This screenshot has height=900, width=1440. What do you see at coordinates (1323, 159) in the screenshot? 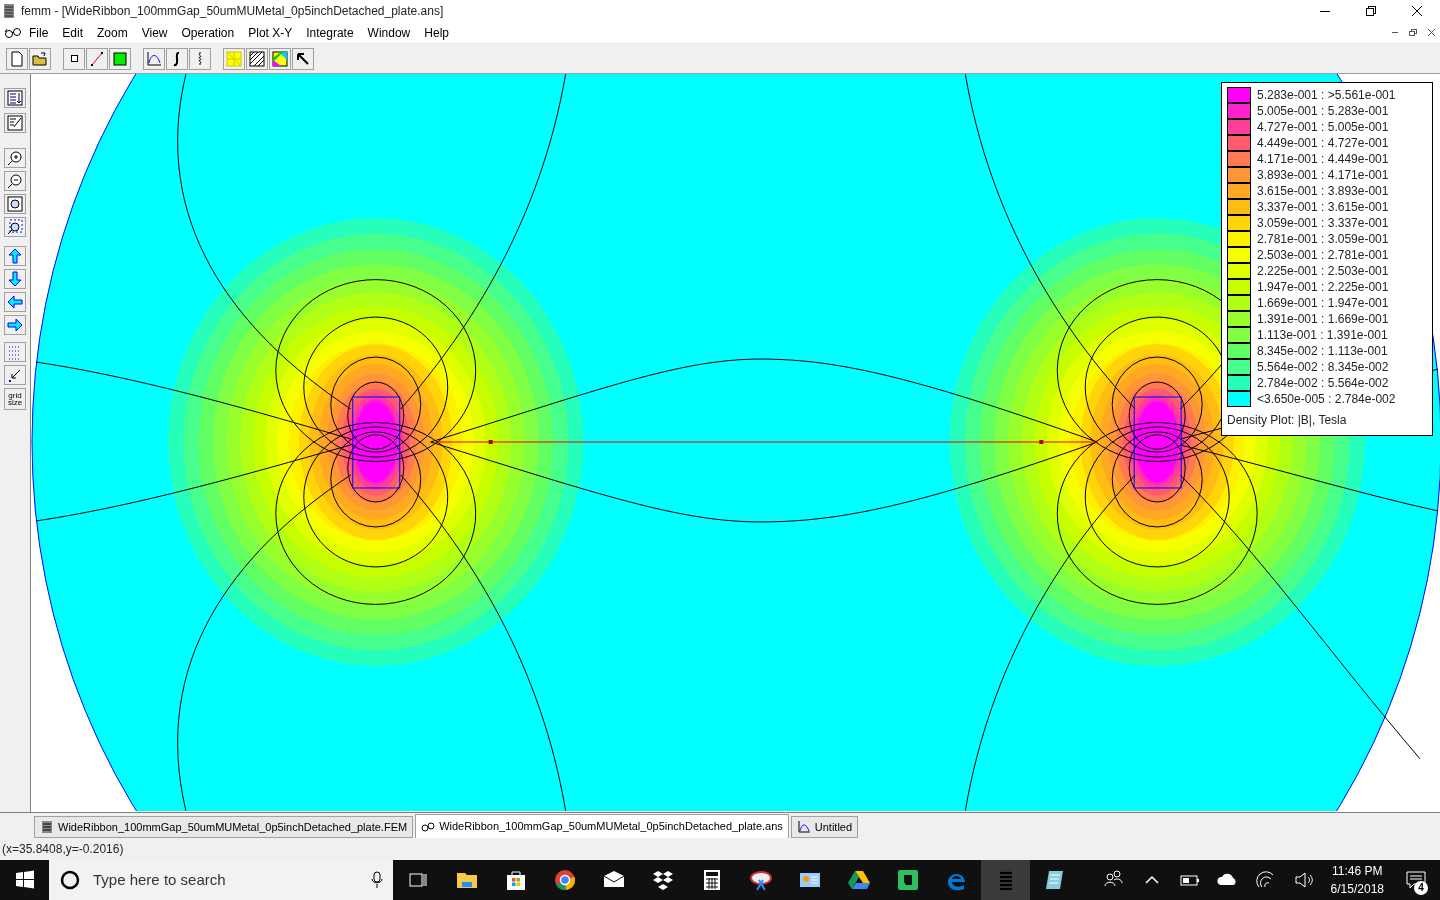
I see `legend-range: 4.171e-001 : 4.449e-001` at bounding box center [1323, 159].